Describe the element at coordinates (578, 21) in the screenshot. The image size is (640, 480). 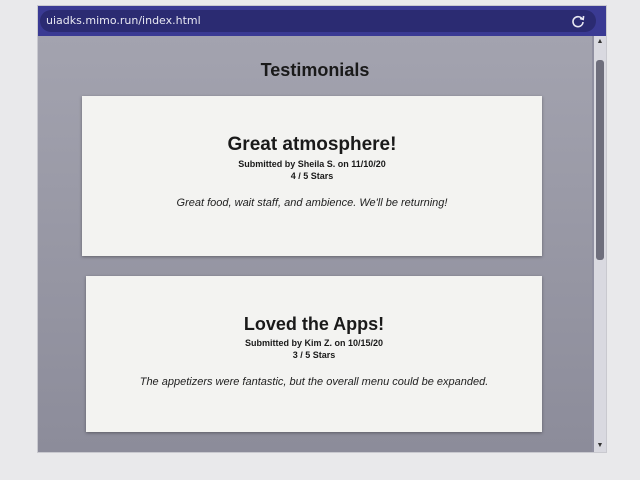
I see `reload-icon` at that location.